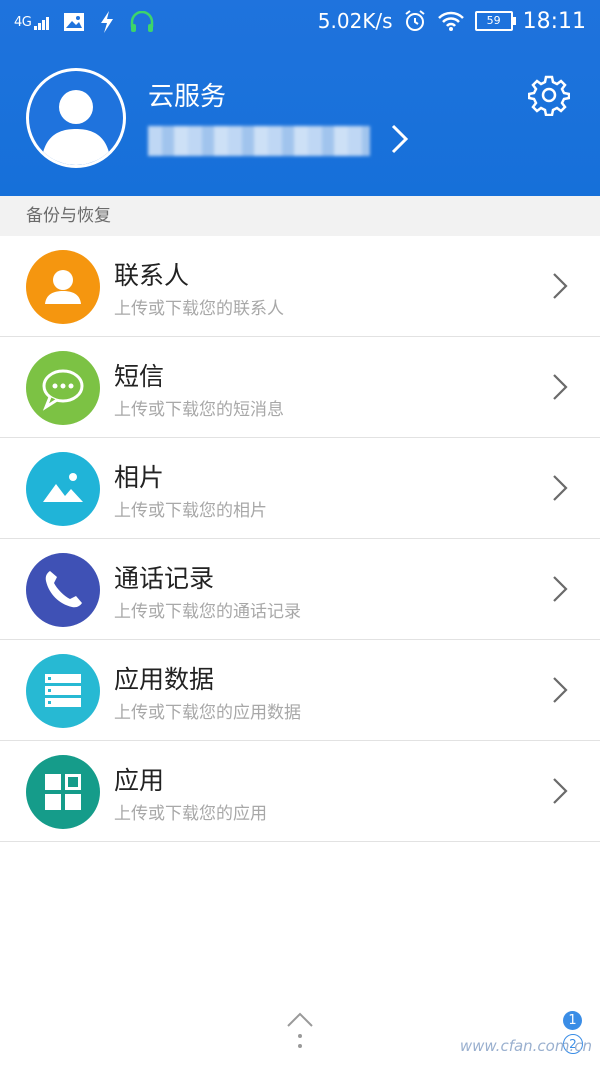 This screenshot has width=600, height=1065. I want to click on flash-icon, so click(107, 22).